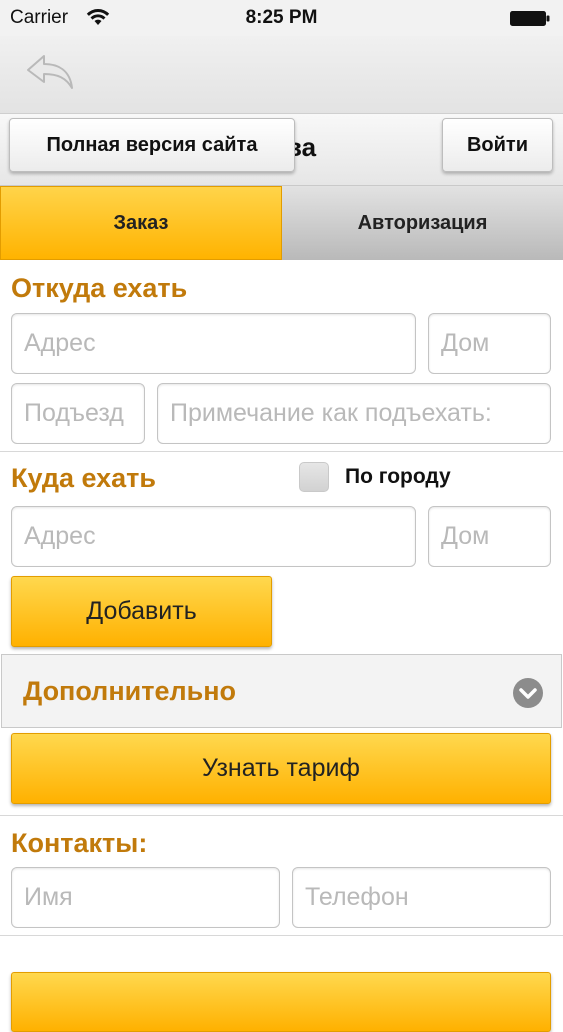 This screenshot has height=1032, width=563. Describe the element at coordinates (50, 72) in the screenshot. I see `back-arrow-icon` at that location.